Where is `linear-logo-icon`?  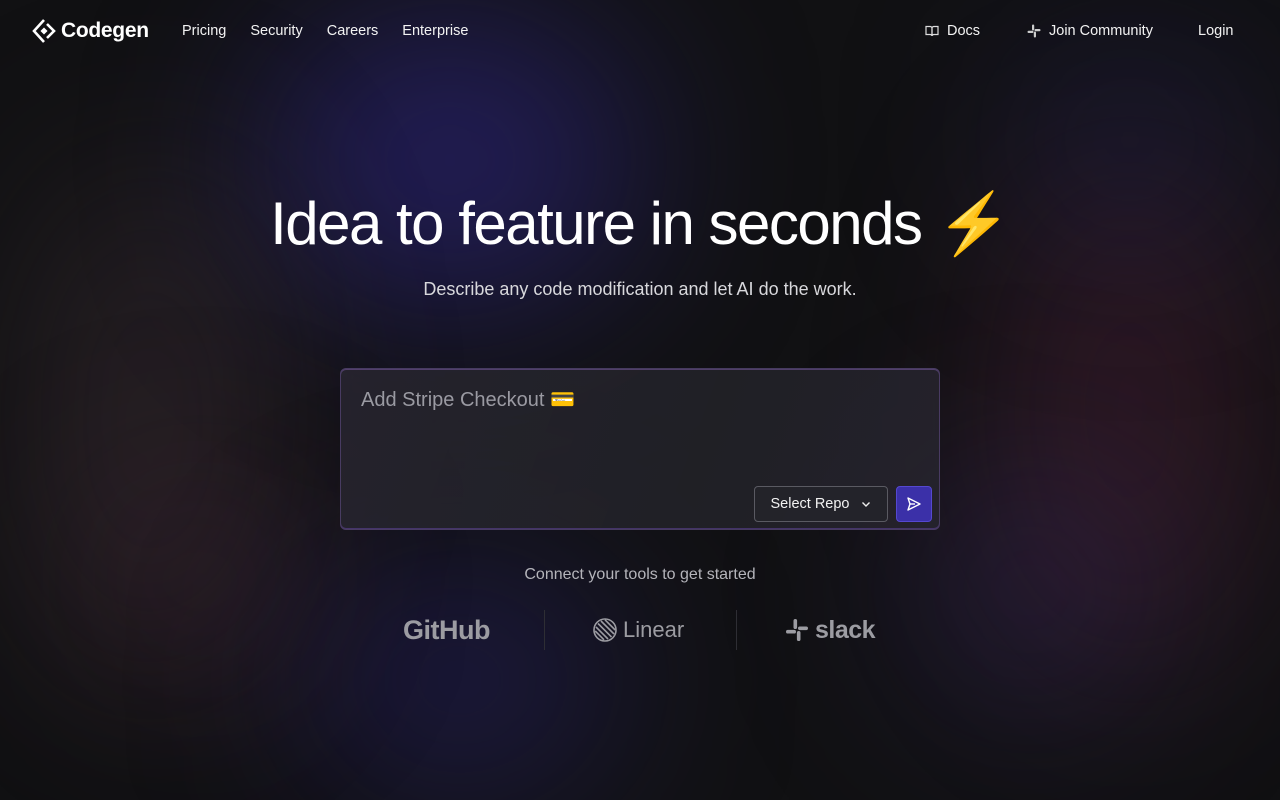
linear-logo-icon is located at coordinates (605, 630).